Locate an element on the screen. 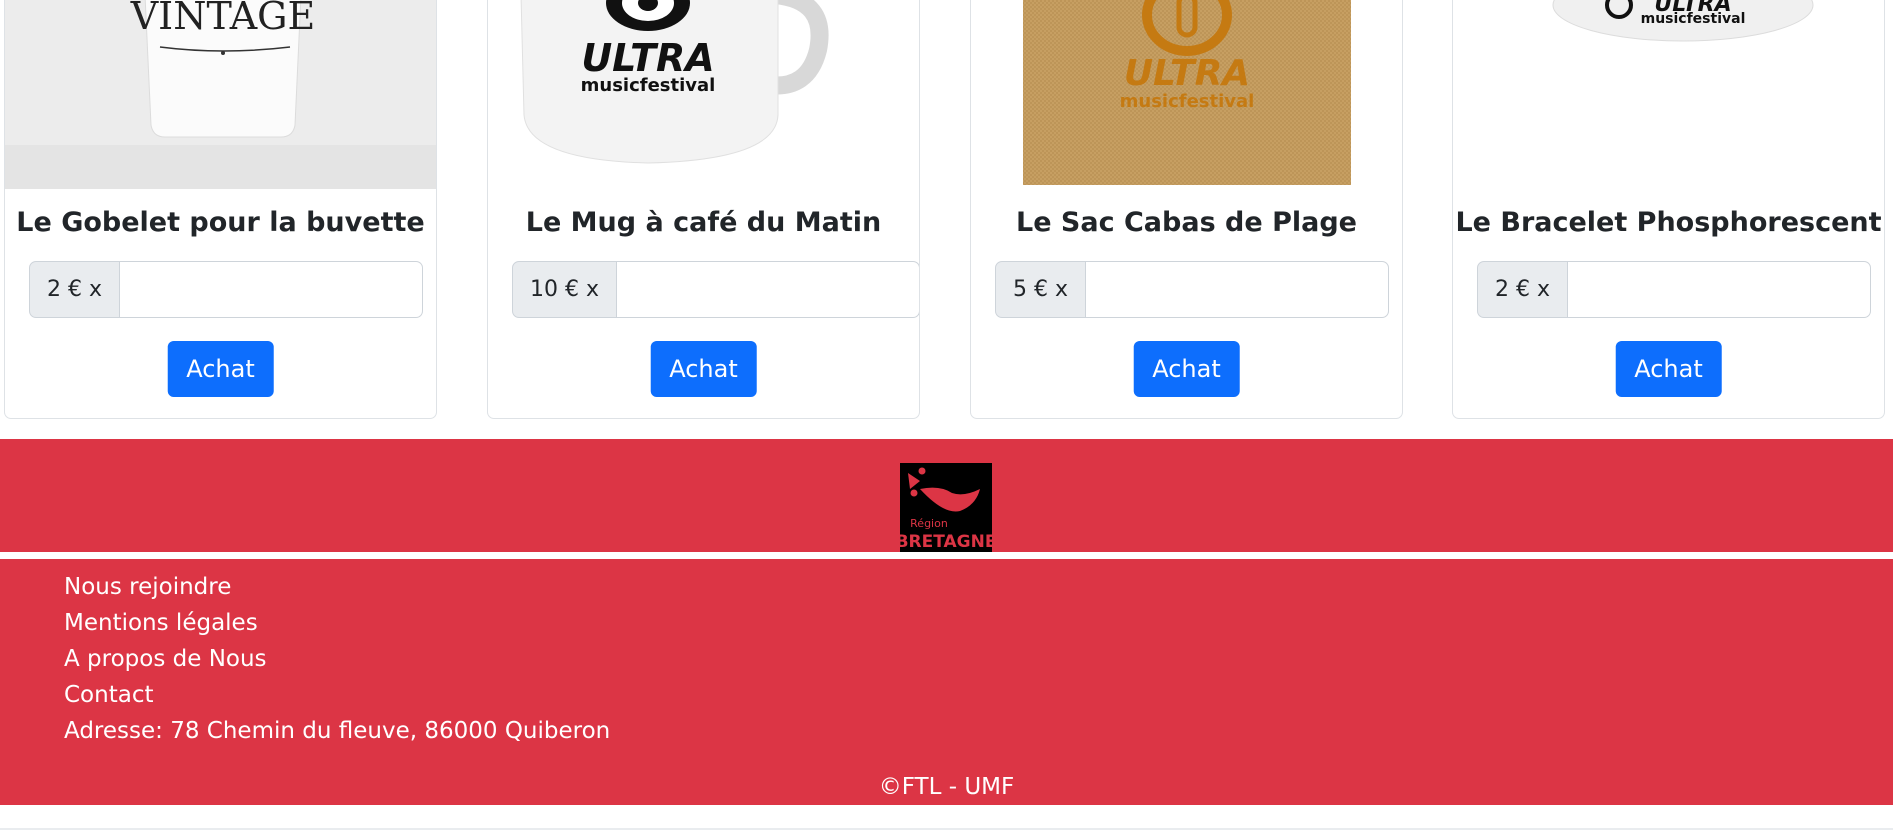 The width and height of the screenshot is (1893, 830). product-image-mug: ULTRA musicfestival is located at coordinates (703, 94).